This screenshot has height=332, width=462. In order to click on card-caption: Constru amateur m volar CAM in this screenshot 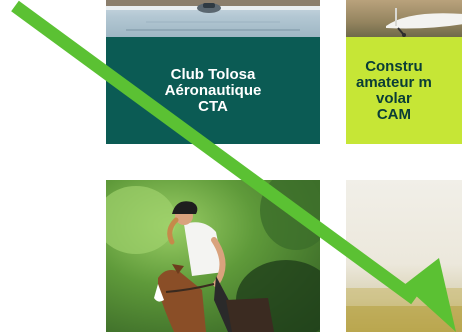, I will do `click(404, 90)`.